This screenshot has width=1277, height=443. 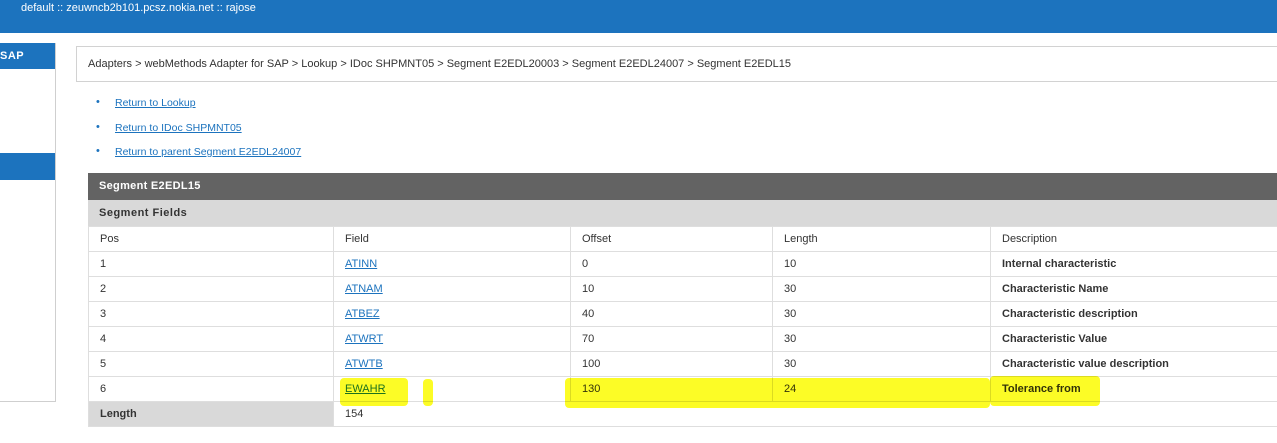 I want to click on length-cell: 10, so click(x=881, y=264).